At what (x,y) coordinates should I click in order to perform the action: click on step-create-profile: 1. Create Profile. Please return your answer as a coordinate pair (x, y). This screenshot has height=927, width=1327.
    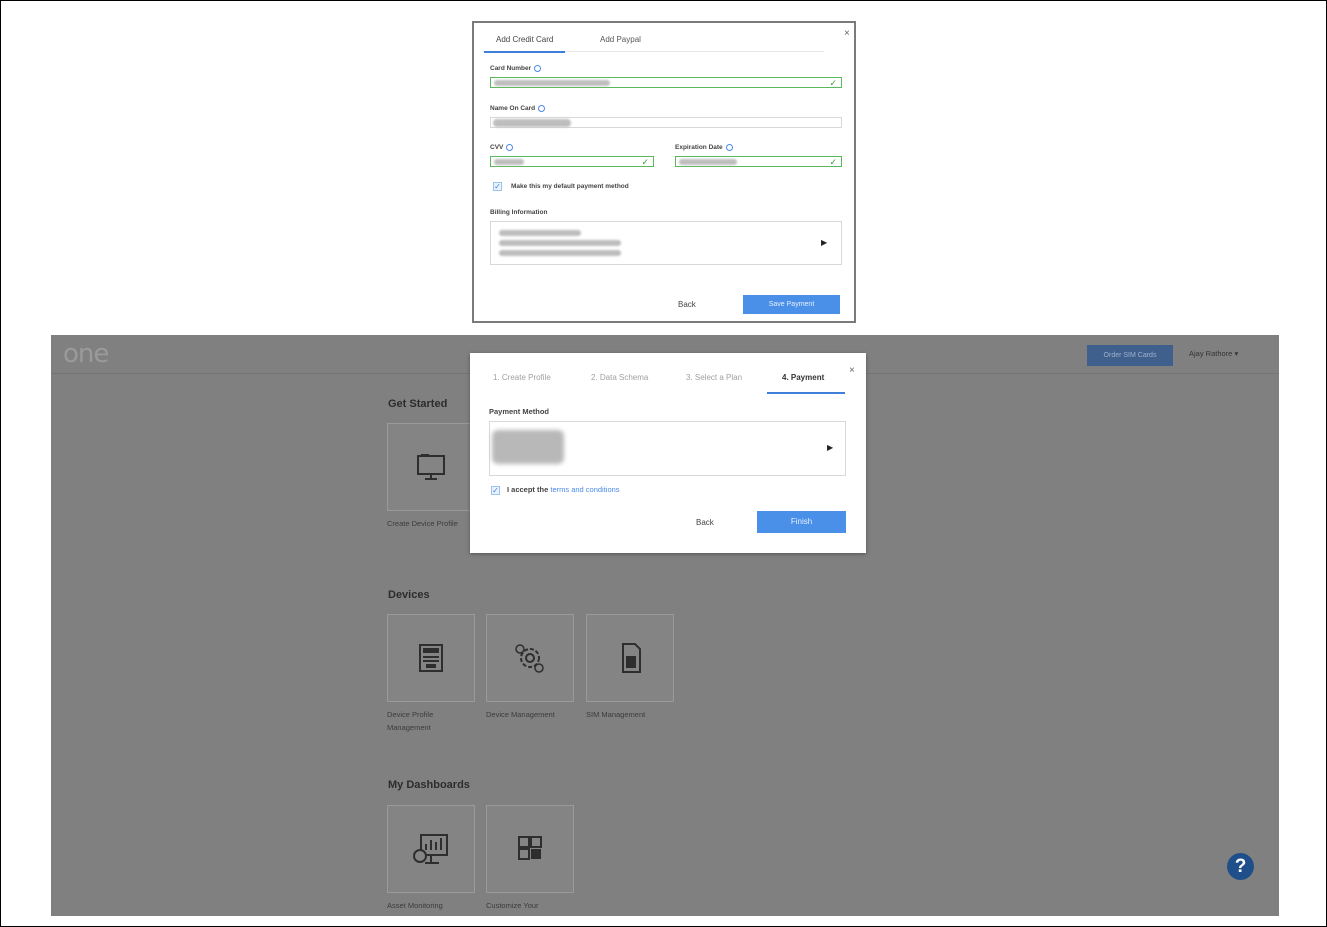
    Looking at the image, I should click on (522, 377).